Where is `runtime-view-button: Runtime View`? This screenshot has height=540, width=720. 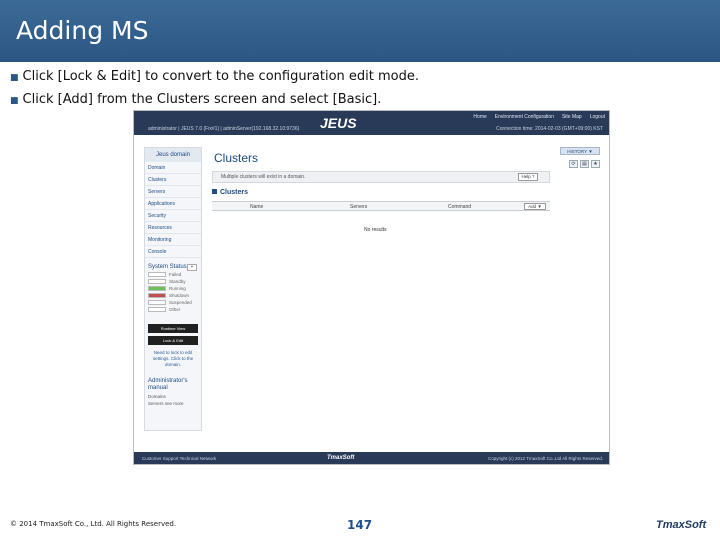
runtime-view-button: Runtime View is located at coordinates (173, 328).